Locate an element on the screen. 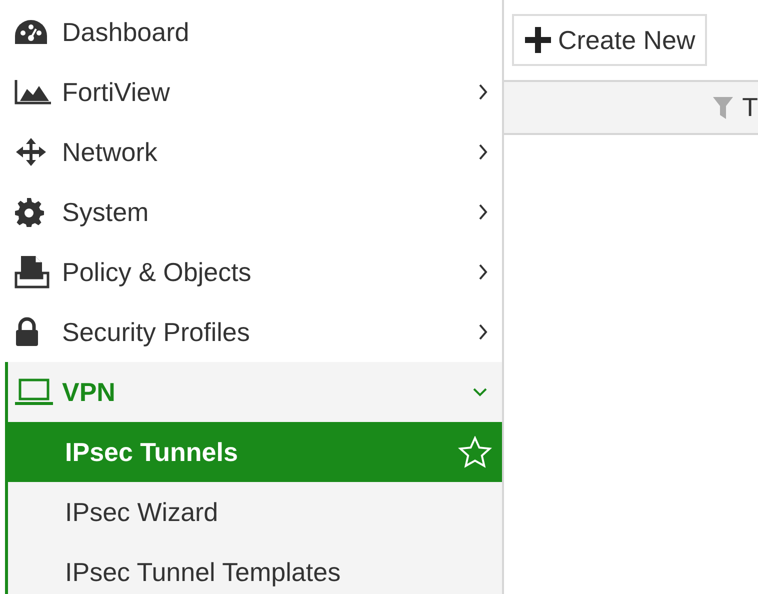 Image resolution: width=758 pixels, height=594 pixels. laptop-icon is located at coordinates (34, 392).